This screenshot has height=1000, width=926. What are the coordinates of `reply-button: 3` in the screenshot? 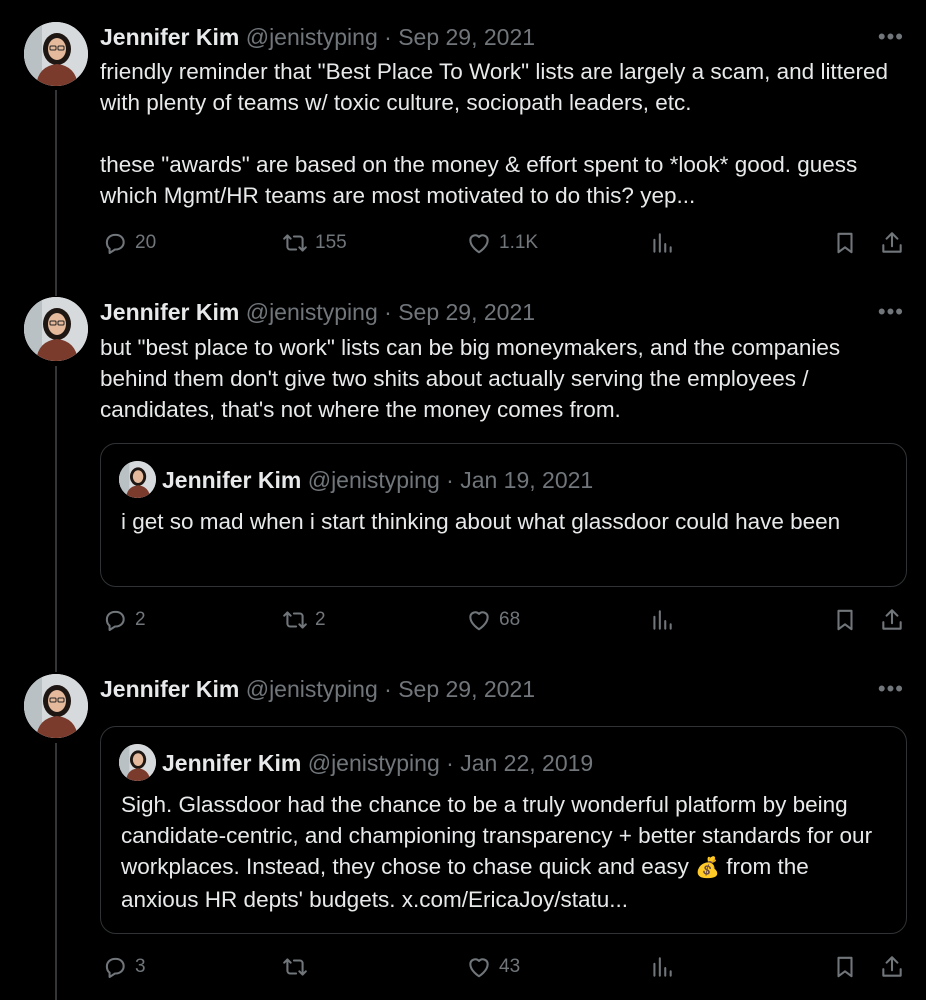 It's located at (124, 967).